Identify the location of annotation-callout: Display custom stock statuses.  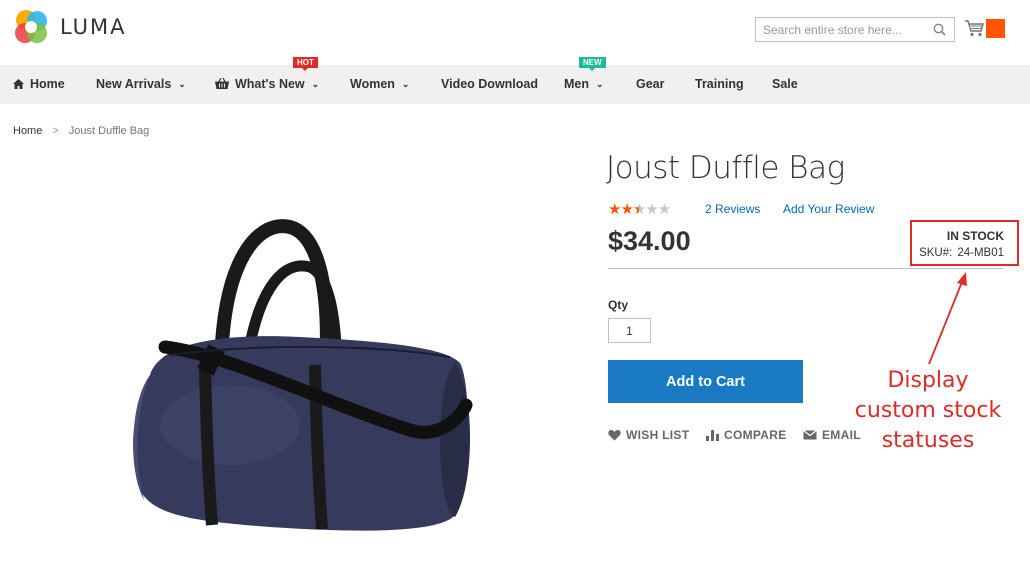
(928, 411).